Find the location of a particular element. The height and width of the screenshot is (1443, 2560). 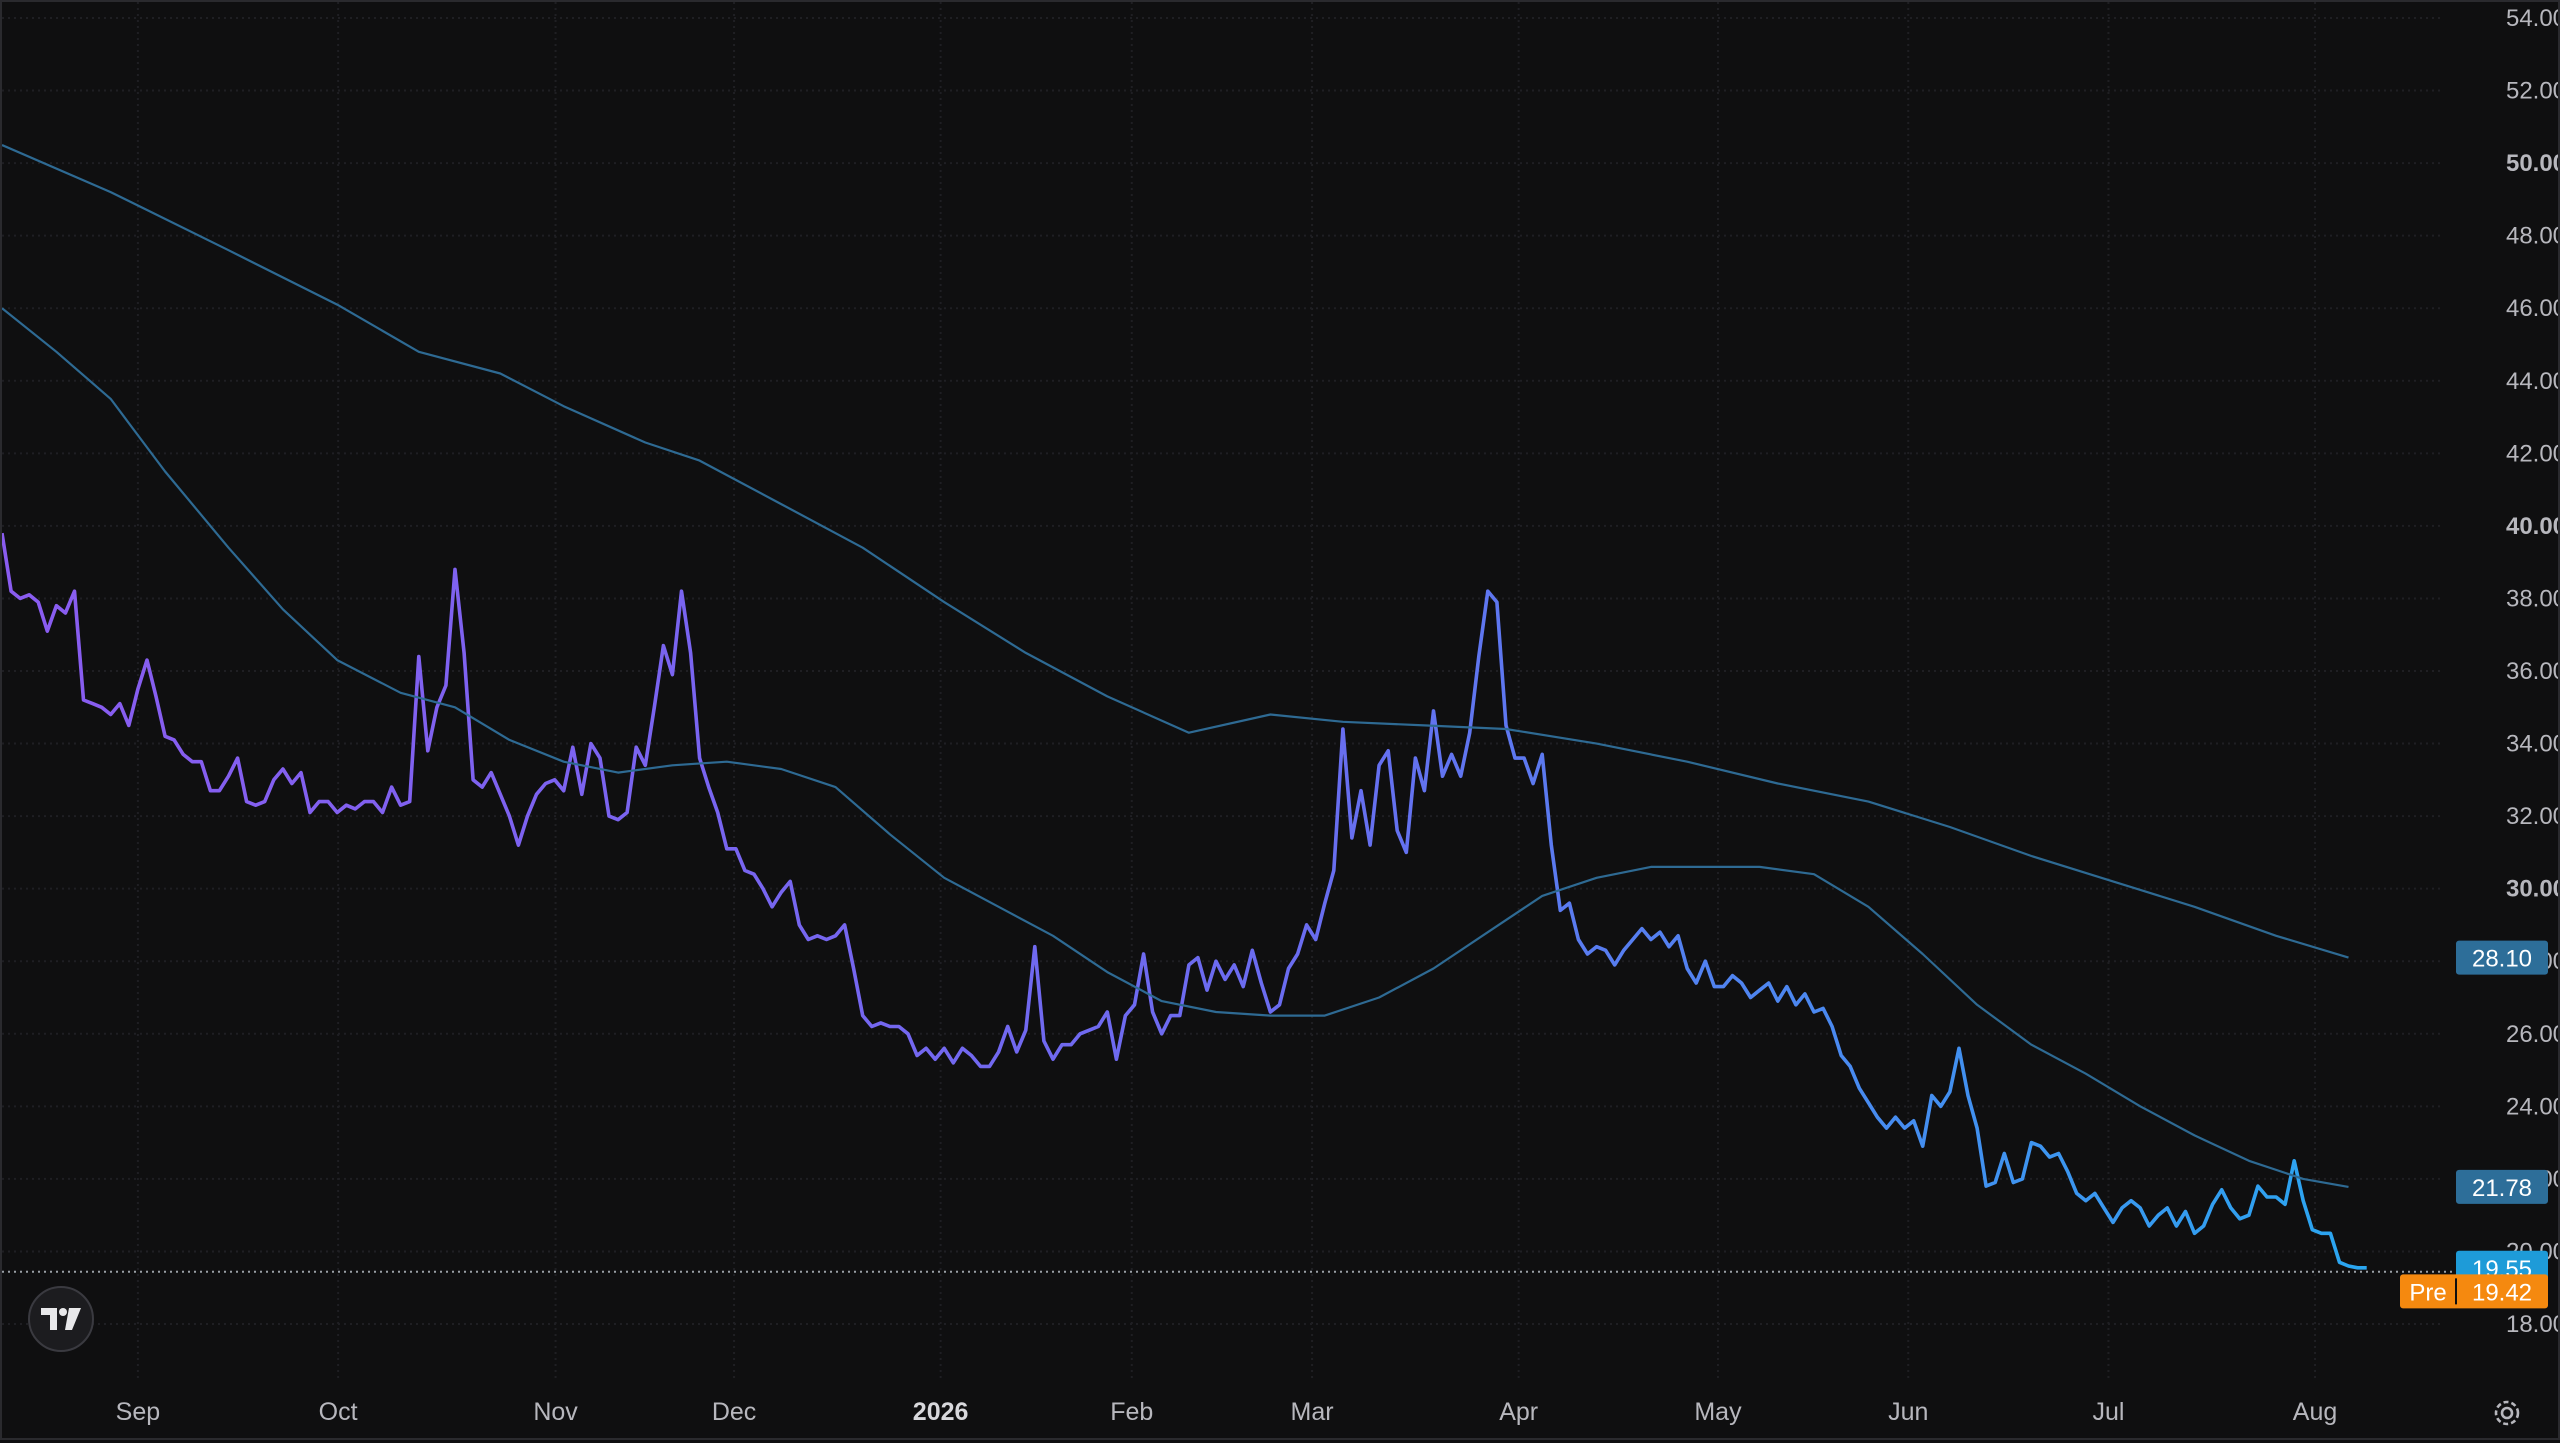

y-tick-label: 34.00 is located at coordinates (2532, 744).